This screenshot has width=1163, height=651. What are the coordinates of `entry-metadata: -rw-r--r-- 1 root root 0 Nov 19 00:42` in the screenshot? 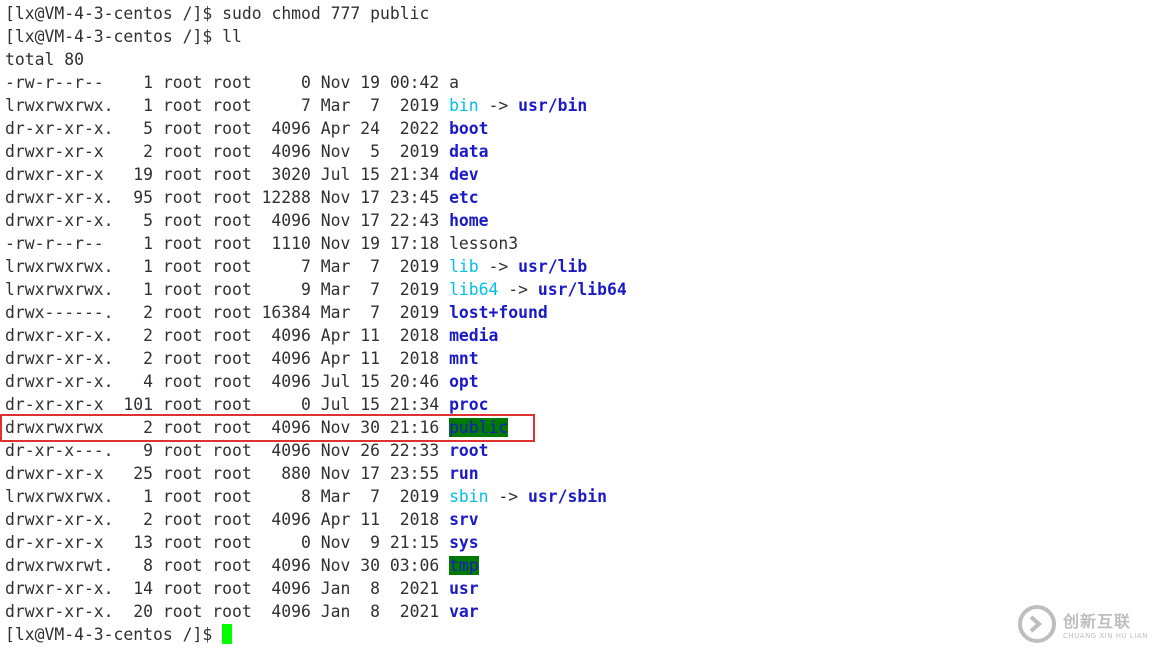 It's located at (227, 82).